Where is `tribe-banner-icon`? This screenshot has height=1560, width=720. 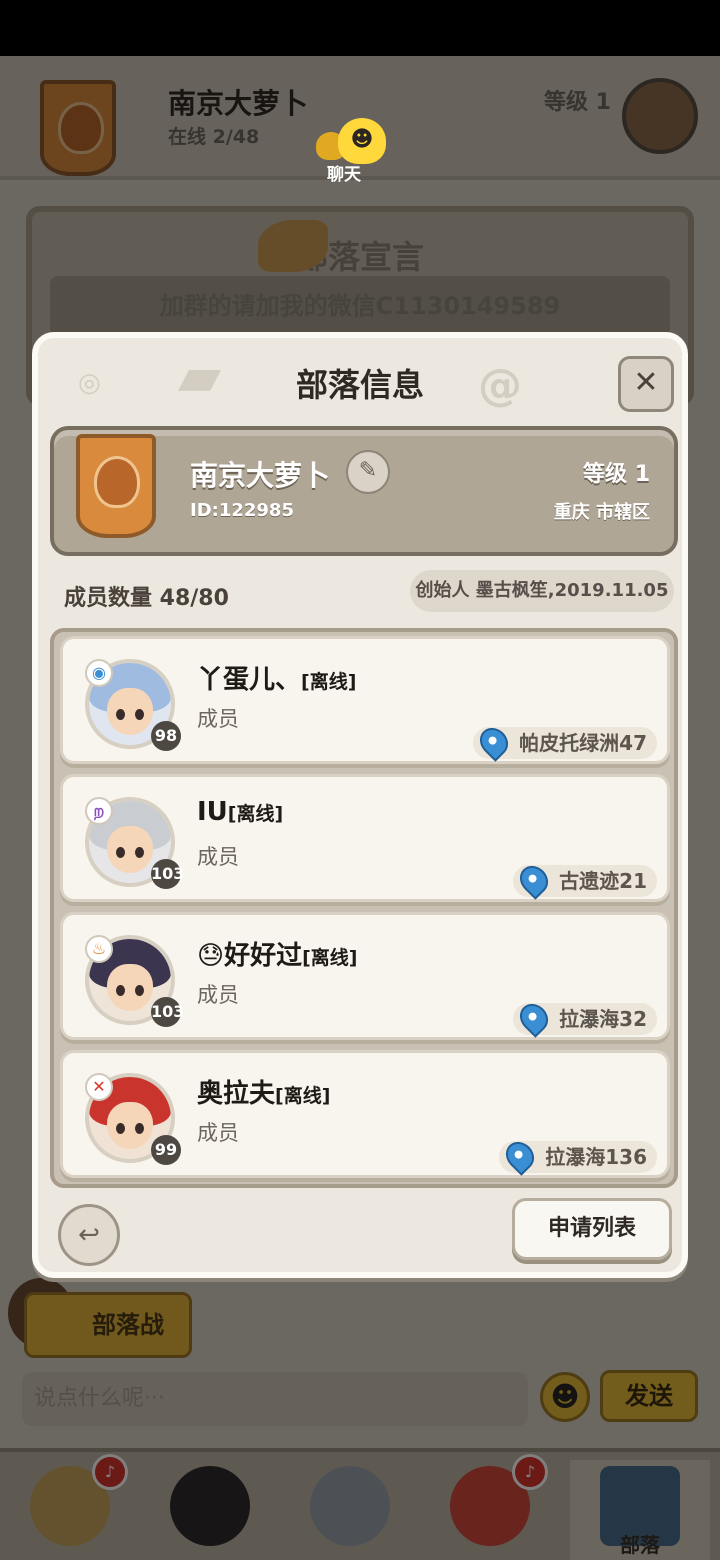 tribe-banner-icon is located at coordinates (116, 486).